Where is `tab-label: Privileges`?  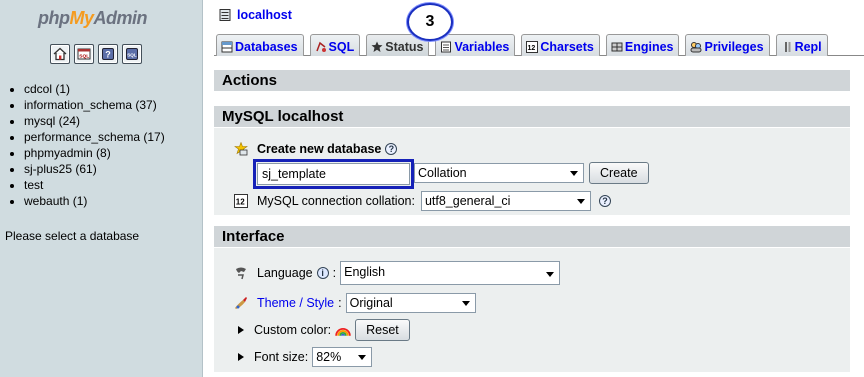
tab-label: Privileges is located at coordinates (734, 46).